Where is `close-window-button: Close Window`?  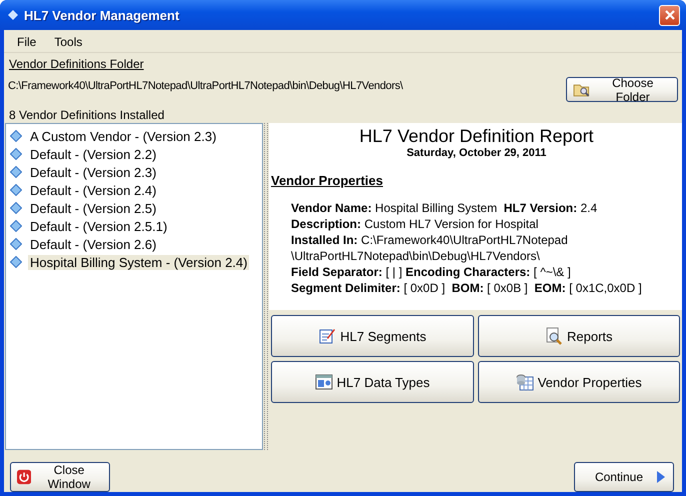 close-window-button: Close Window is located at coordinates (60, 477).